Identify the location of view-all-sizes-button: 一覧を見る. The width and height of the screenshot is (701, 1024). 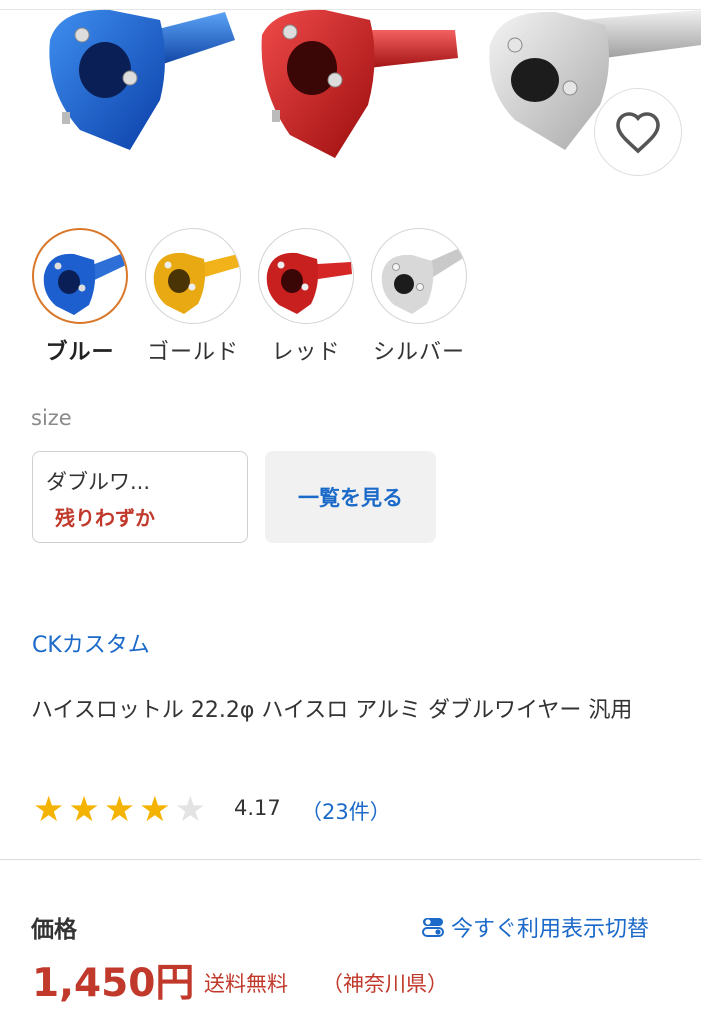
(350, 497).